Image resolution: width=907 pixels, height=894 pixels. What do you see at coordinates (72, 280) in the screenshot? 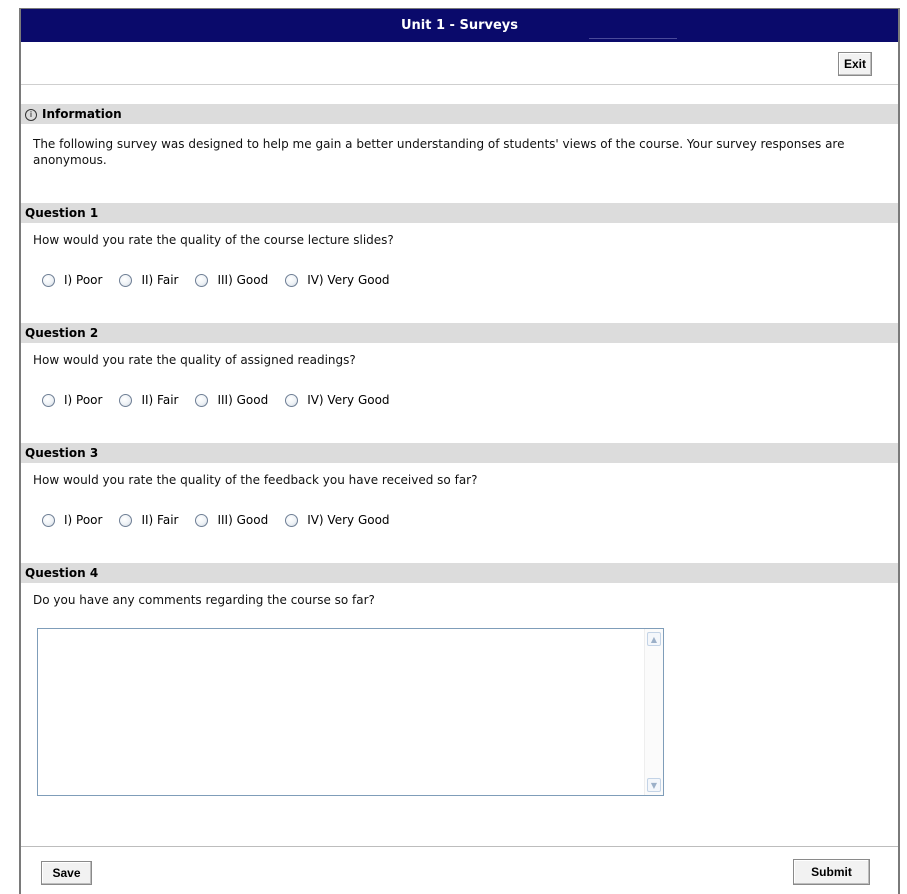
I see `q1-option-poor: I) Poor` at bounding box center [72, 280].